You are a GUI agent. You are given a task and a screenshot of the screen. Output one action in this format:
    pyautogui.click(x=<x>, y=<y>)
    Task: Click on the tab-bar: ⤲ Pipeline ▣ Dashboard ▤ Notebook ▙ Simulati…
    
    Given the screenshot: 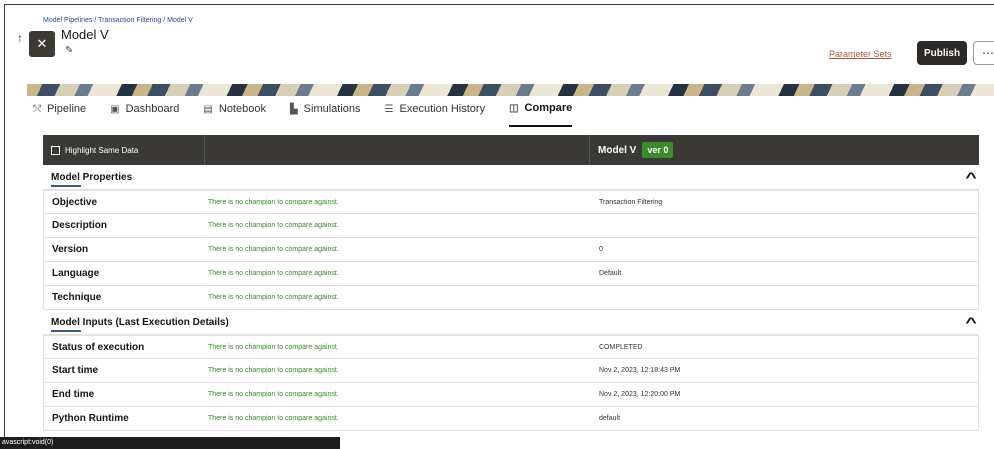 What is the action you would take?
    pyautogui.click(x=314, y=113)
    